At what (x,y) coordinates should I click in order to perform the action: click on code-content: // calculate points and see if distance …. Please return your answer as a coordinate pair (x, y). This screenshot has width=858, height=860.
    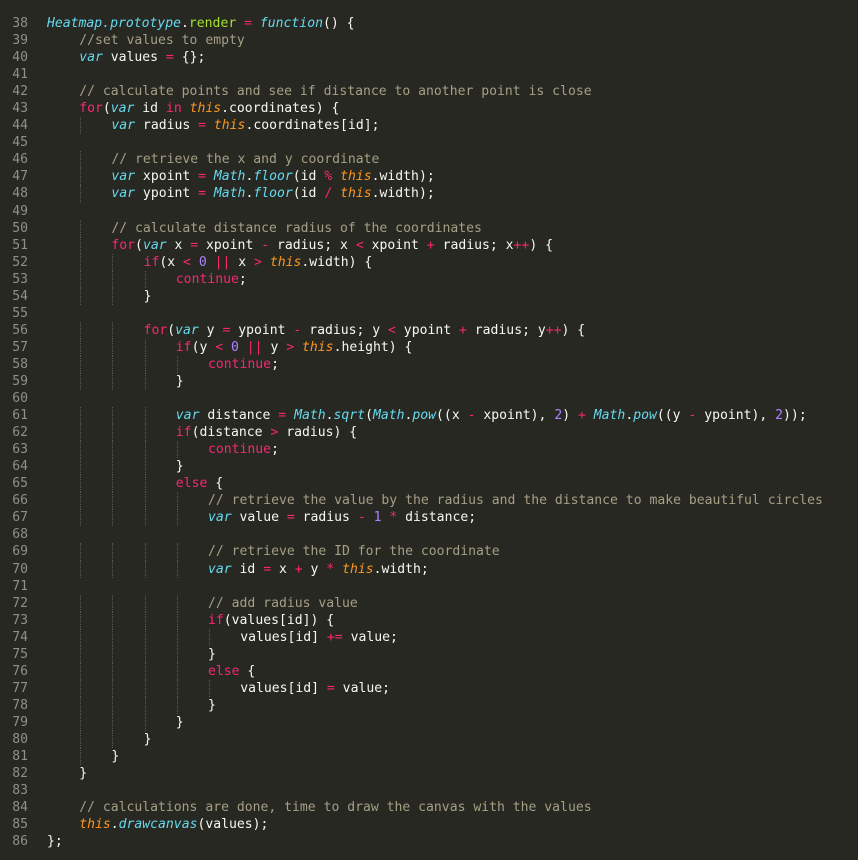
    Looking at the image, I should click on (443, 91).